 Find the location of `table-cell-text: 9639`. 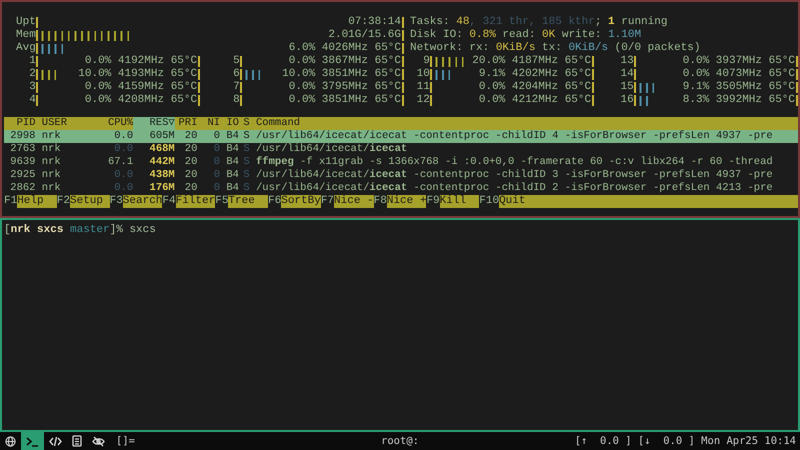

table-cell-text: 9639 is located at coordinates (22, 162).